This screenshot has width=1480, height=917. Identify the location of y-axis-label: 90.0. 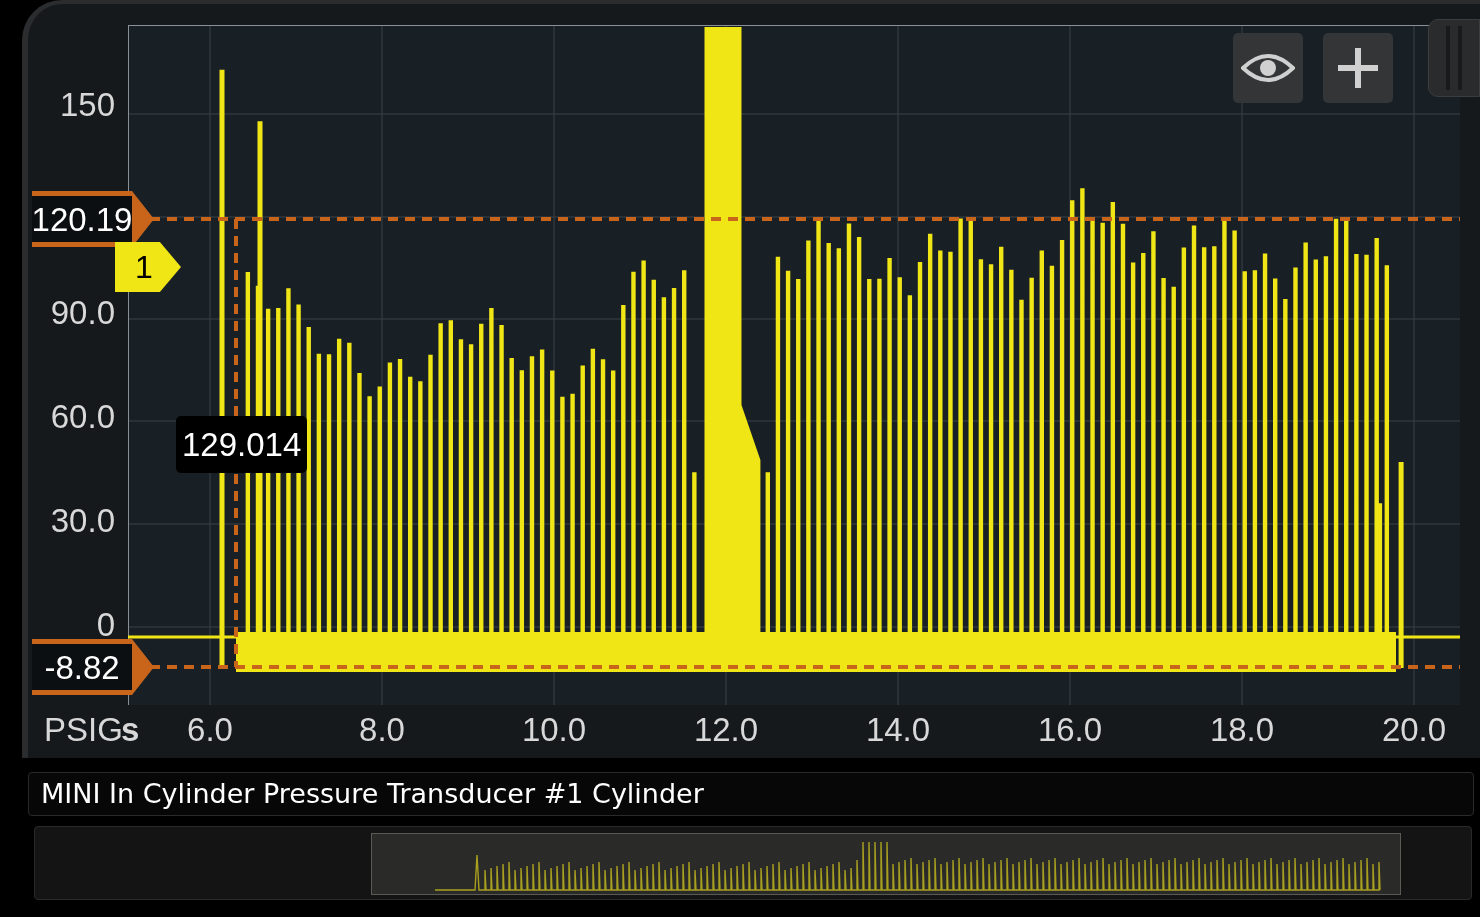
(82, 312).